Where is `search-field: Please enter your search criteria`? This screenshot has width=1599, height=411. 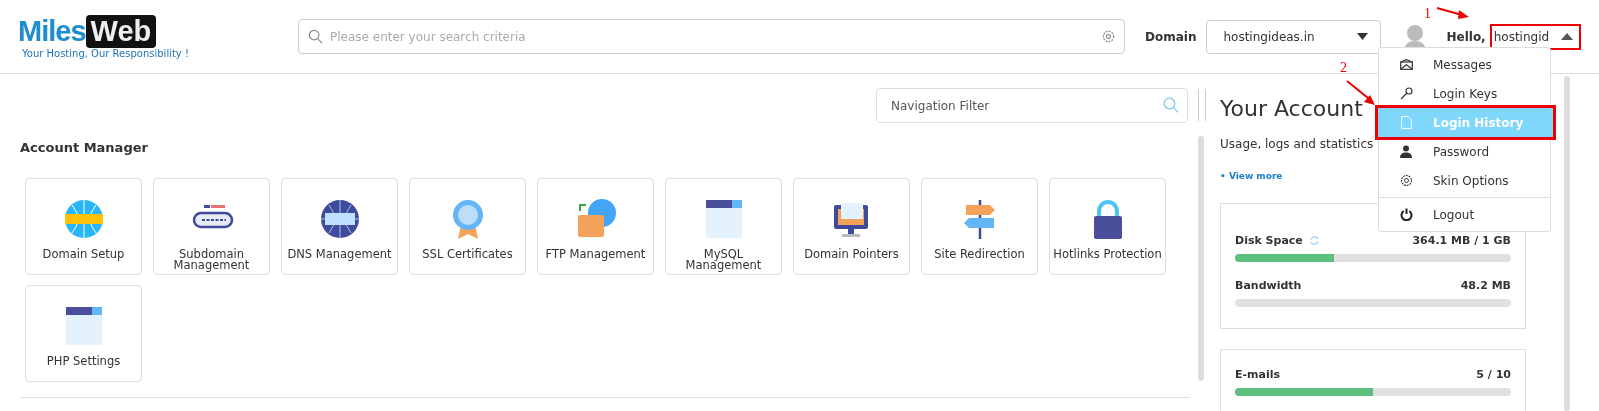
search-field: Please enter your search criteria is located at coordinates (711, 36).